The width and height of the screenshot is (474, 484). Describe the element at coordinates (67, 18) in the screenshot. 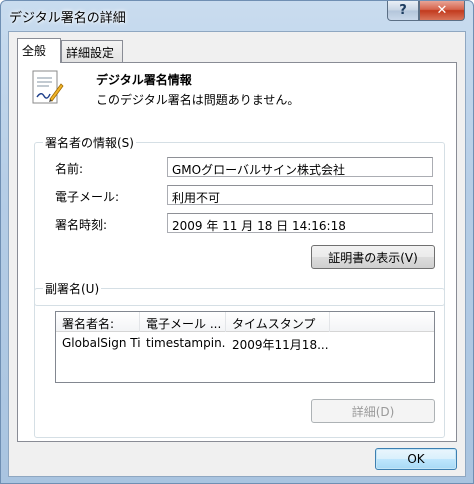

I see `window-title: デジタル署名の詳細` at that location.